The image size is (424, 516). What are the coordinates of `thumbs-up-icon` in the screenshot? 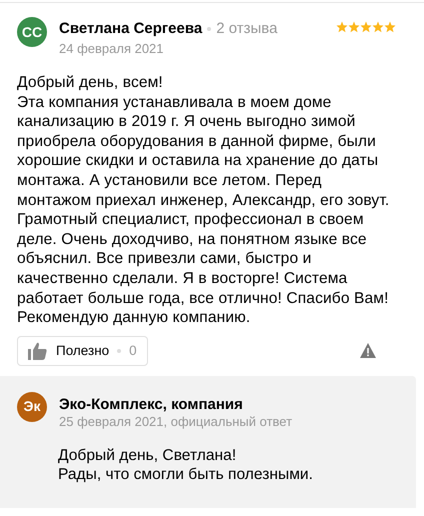 It's located at (38, 351).